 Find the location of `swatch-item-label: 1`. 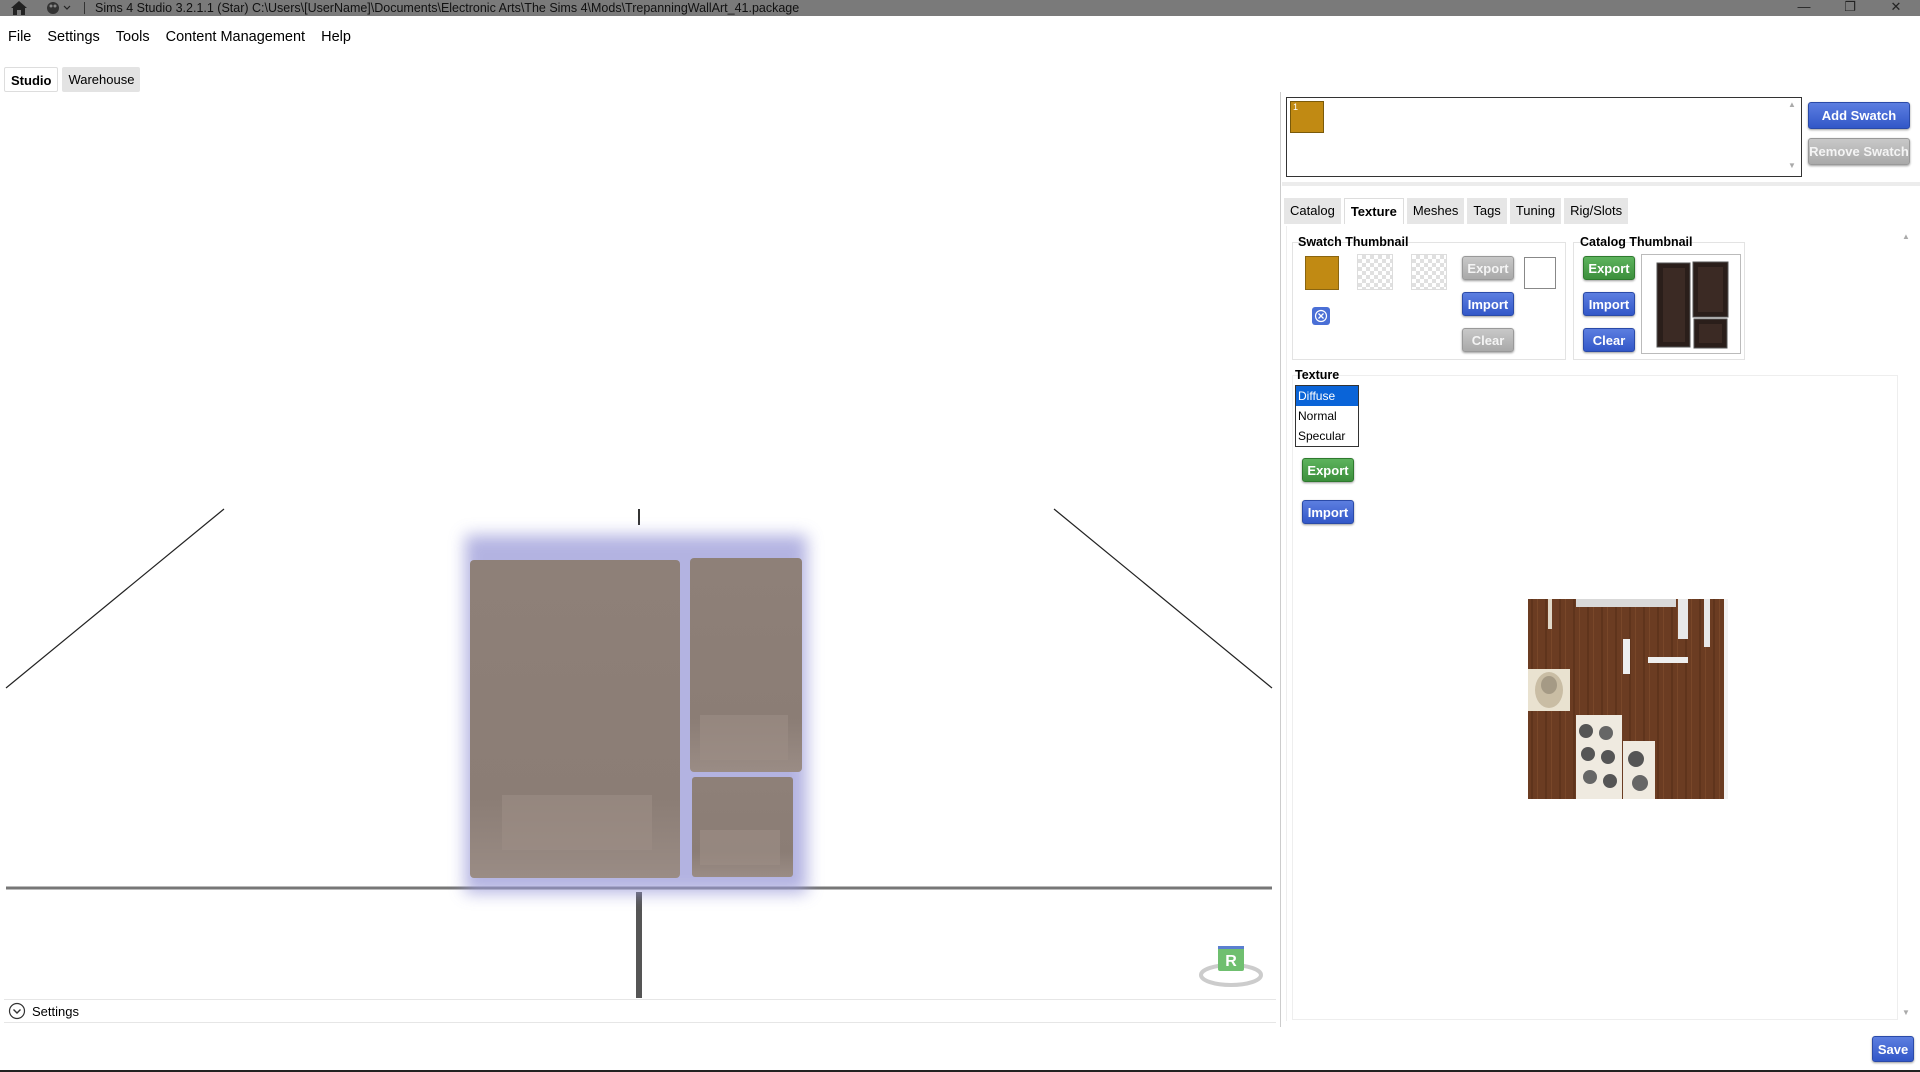

swatch-item-label: 1 is located at coordinates (1296, 107).